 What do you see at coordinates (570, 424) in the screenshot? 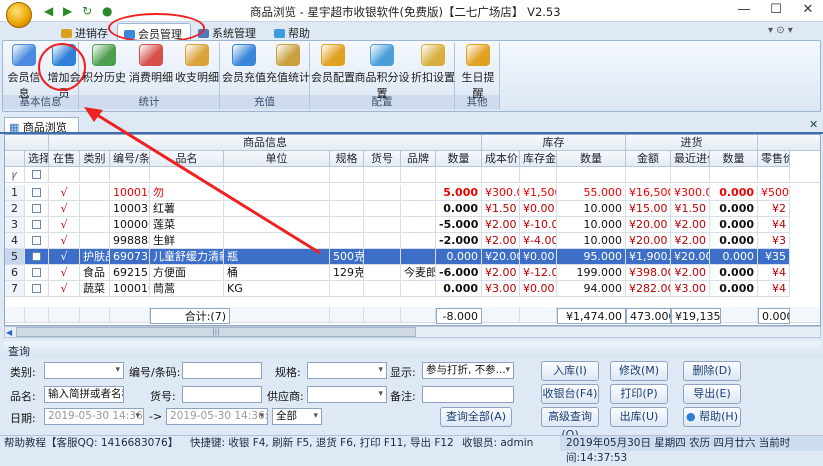
I see `advanced-query-button: 高级查询(Q)` at bounding box center [570, 424].